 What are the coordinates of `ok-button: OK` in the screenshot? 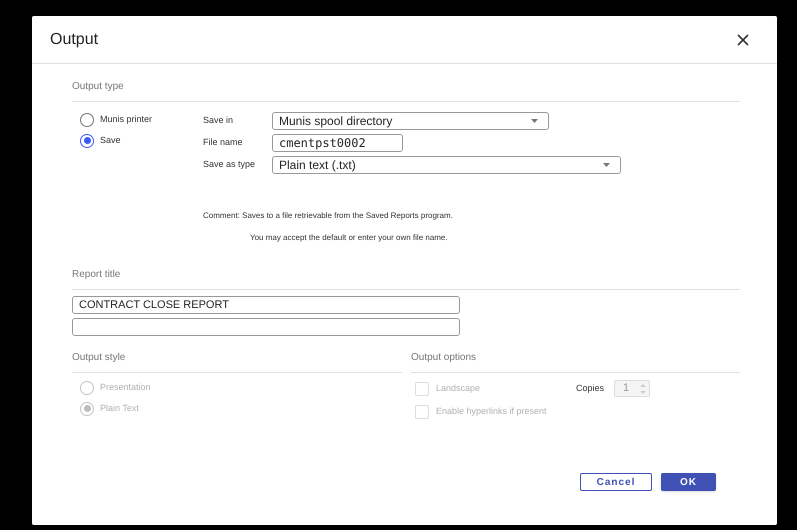 It's located at (688, 482).